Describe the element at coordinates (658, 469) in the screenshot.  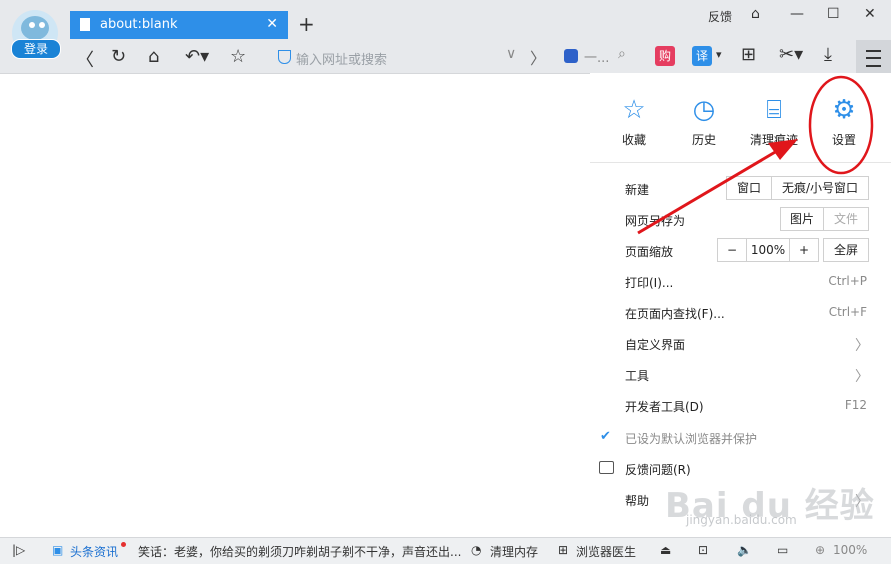
I see `menu-feedback: 反馈问题(R)` at that location.